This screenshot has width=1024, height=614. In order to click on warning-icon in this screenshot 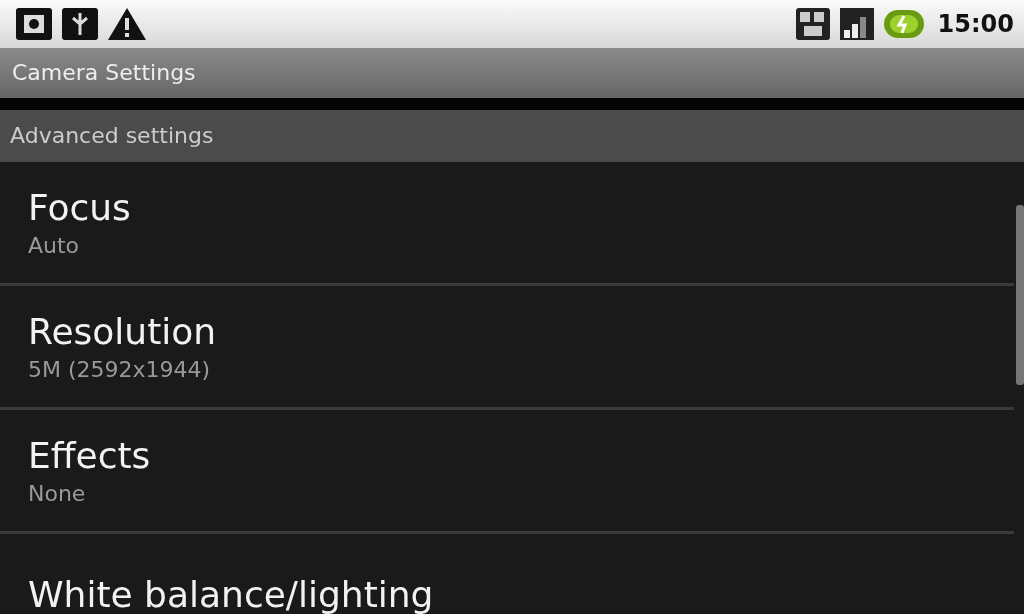, I will do `click(127, 24)`.